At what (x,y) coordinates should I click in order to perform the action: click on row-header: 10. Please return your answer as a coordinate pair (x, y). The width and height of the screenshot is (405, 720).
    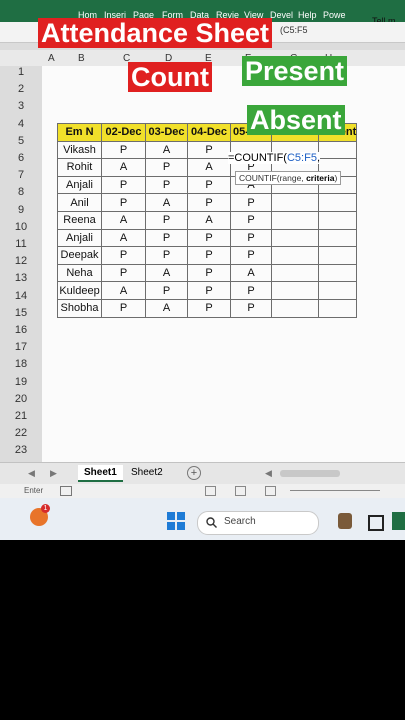
    Looking at the image, I should click on (21, 227).